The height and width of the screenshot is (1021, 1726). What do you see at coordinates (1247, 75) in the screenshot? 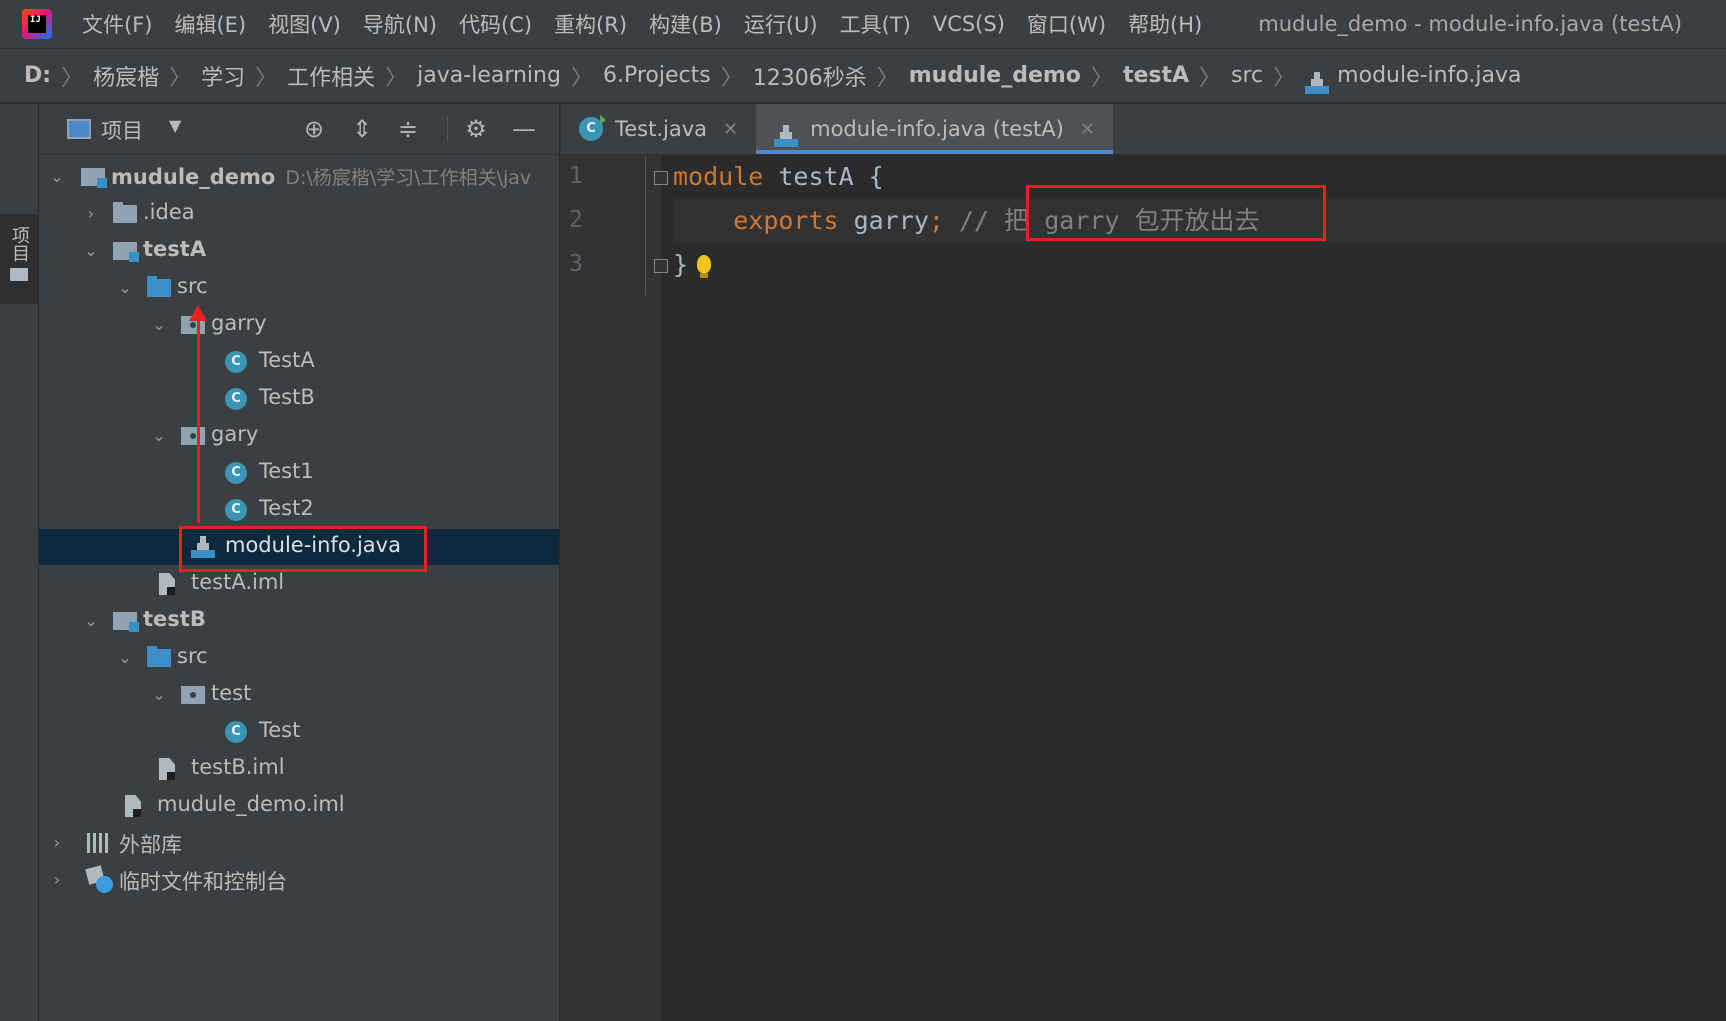
I see `breadcrumb-item: src` at bounding box center [1247, 75].